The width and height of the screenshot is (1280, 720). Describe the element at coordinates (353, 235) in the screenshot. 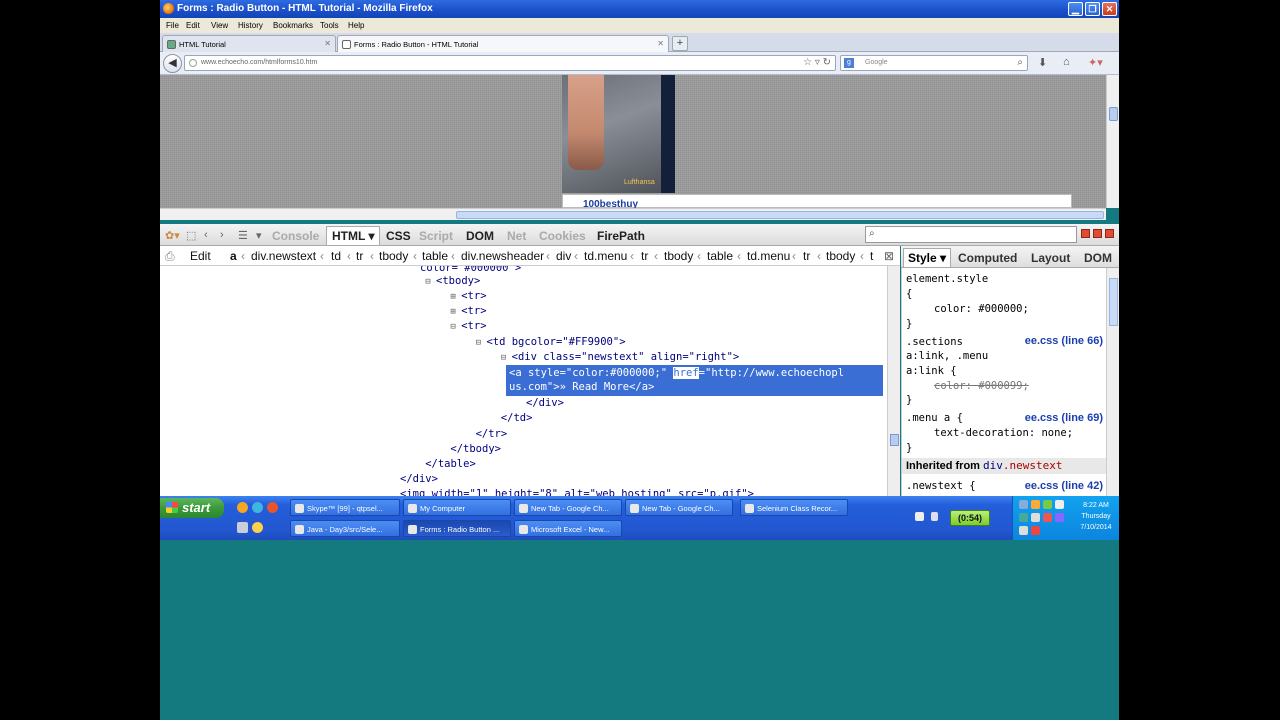

I see `tab-html: HTML ▾` at that location.